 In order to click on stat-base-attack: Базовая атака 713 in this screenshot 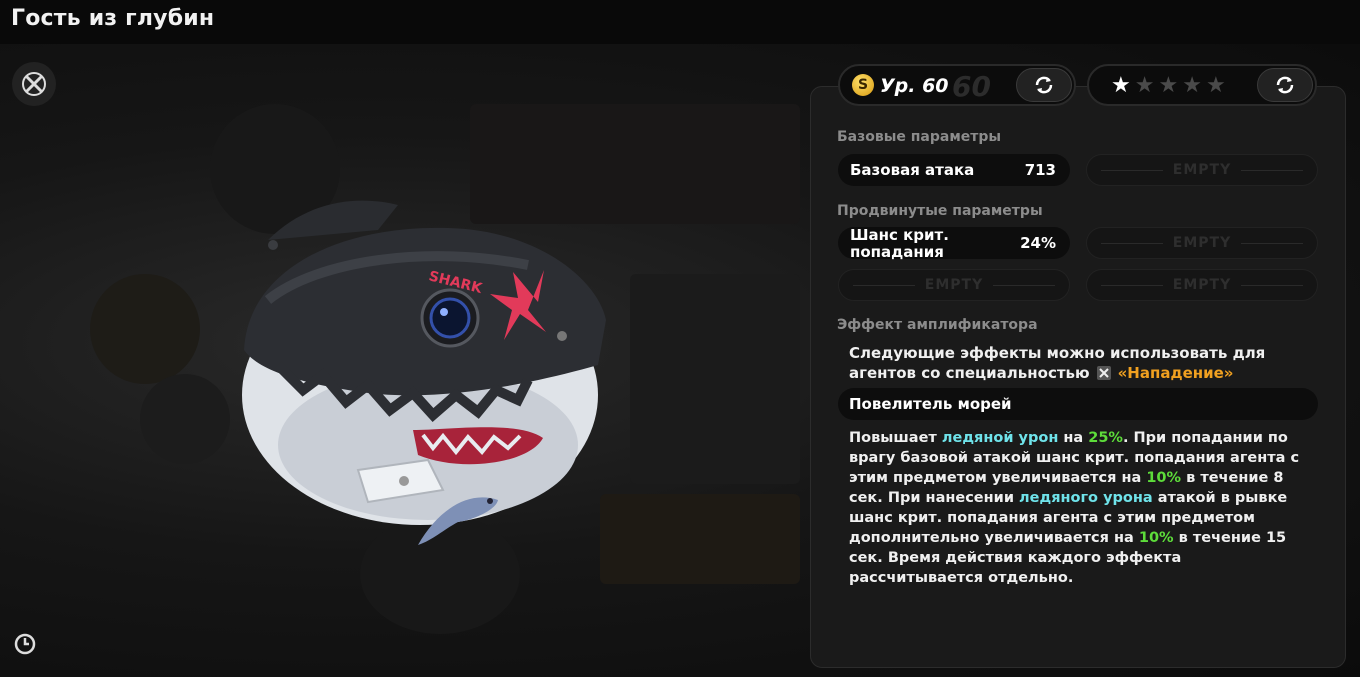, I will do `click(954, 170)`.